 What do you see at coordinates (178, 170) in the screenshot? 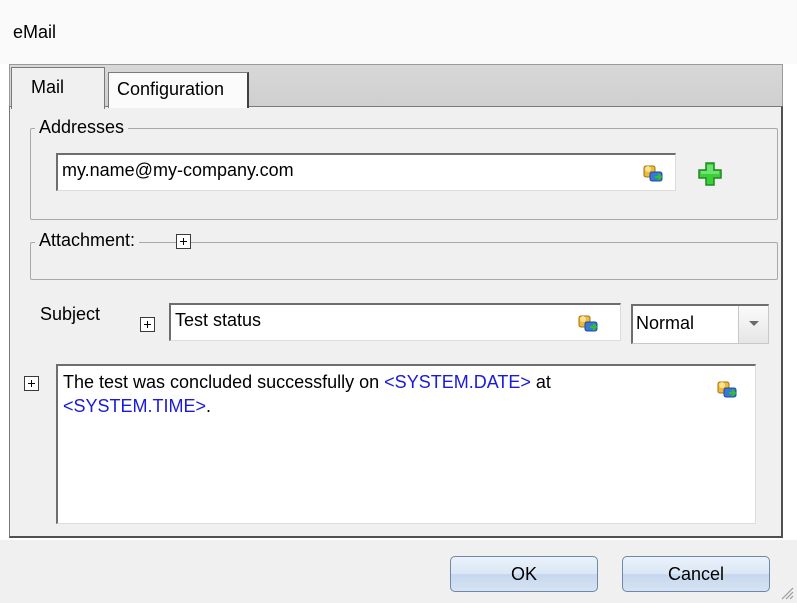
I see `address-value: my.name@my-company.com` at bounding box center [178, 170].